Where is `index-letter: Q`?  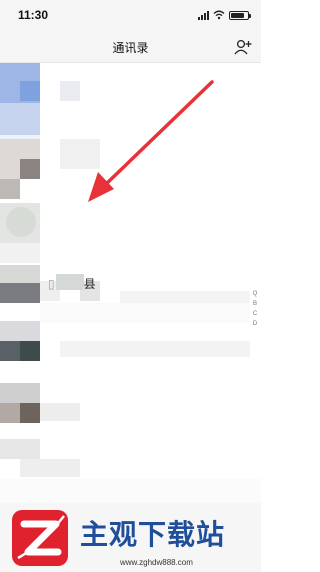
index-letter: Q is located at coordinates (255, 294).